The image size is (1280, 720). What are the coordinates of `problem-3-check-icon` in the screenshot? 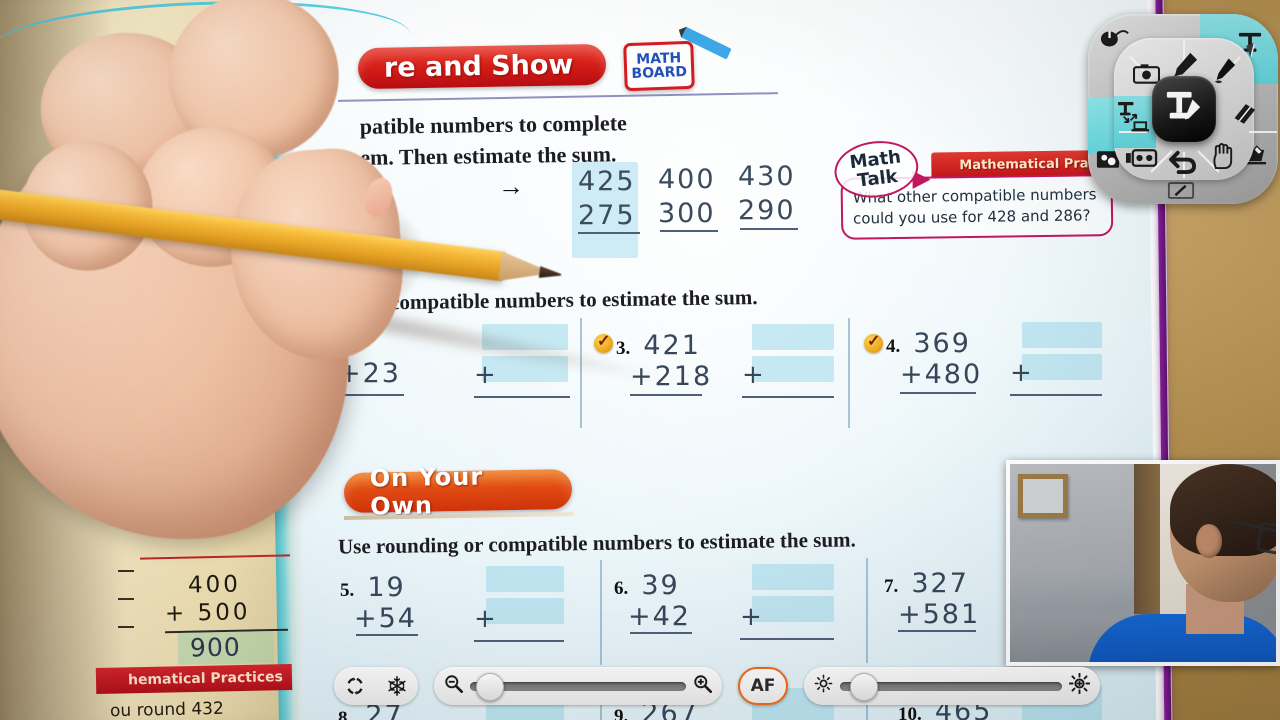 It's located at (603, 342).